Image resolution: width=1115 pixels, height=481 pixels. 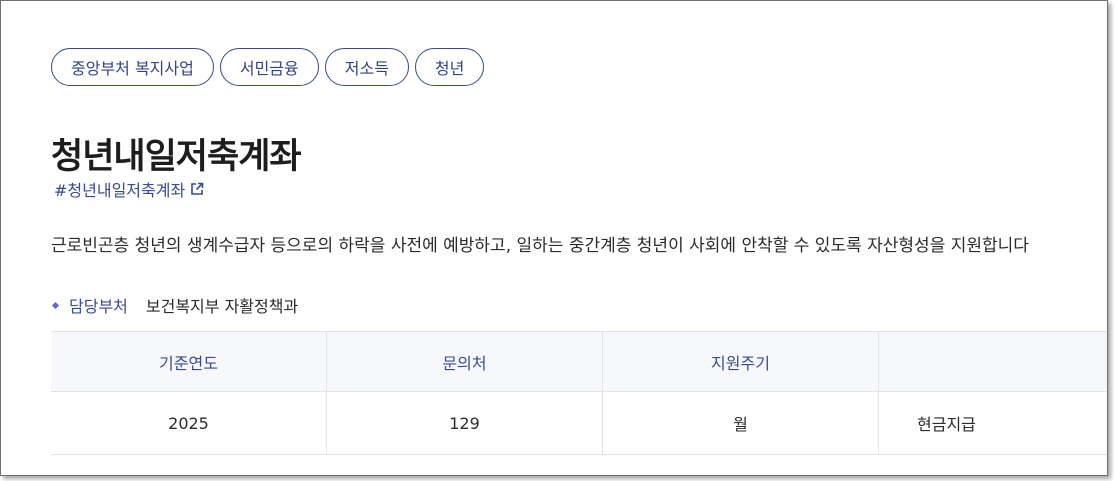 I want to click on table-row: 2025 129 월 현금지급, so click(x=579, y=423).